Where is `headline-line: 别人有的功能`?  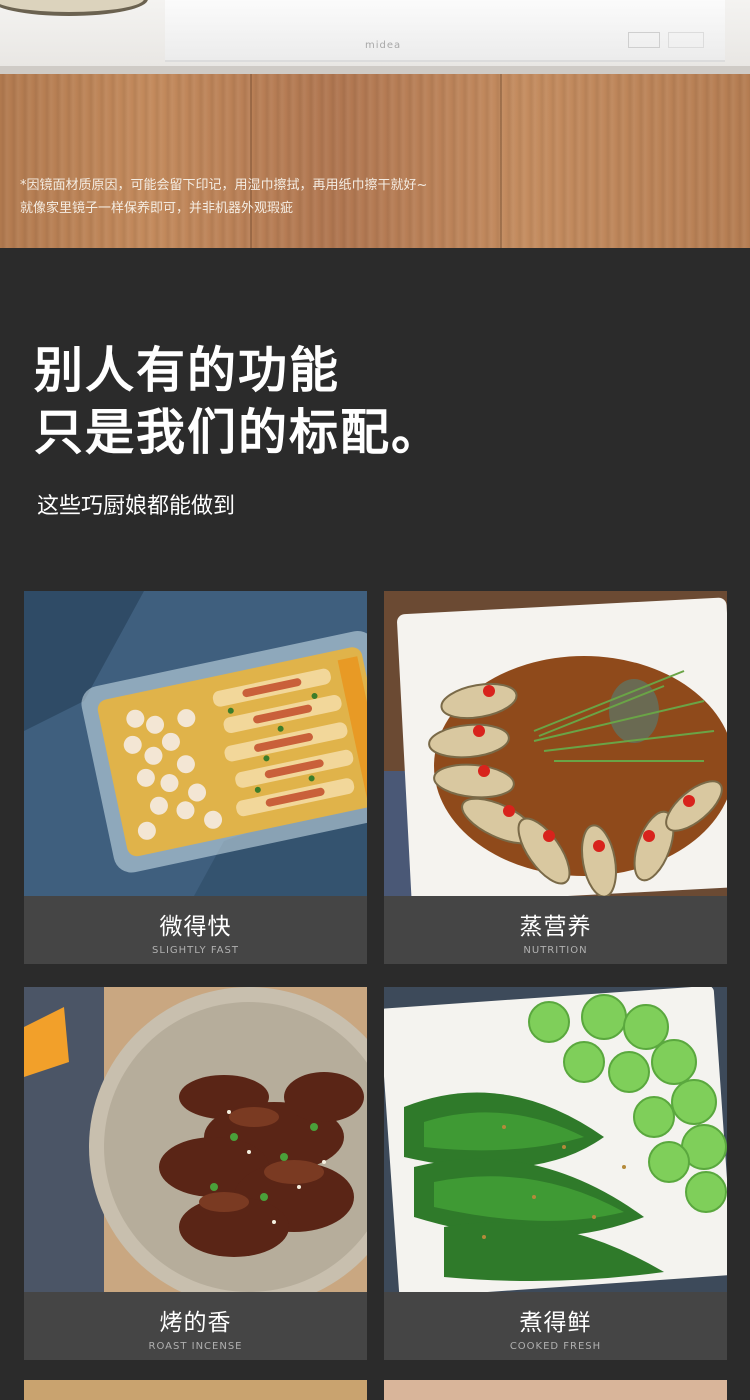 headline-line: 别人有的功能 is located at coordinates (187, 370).